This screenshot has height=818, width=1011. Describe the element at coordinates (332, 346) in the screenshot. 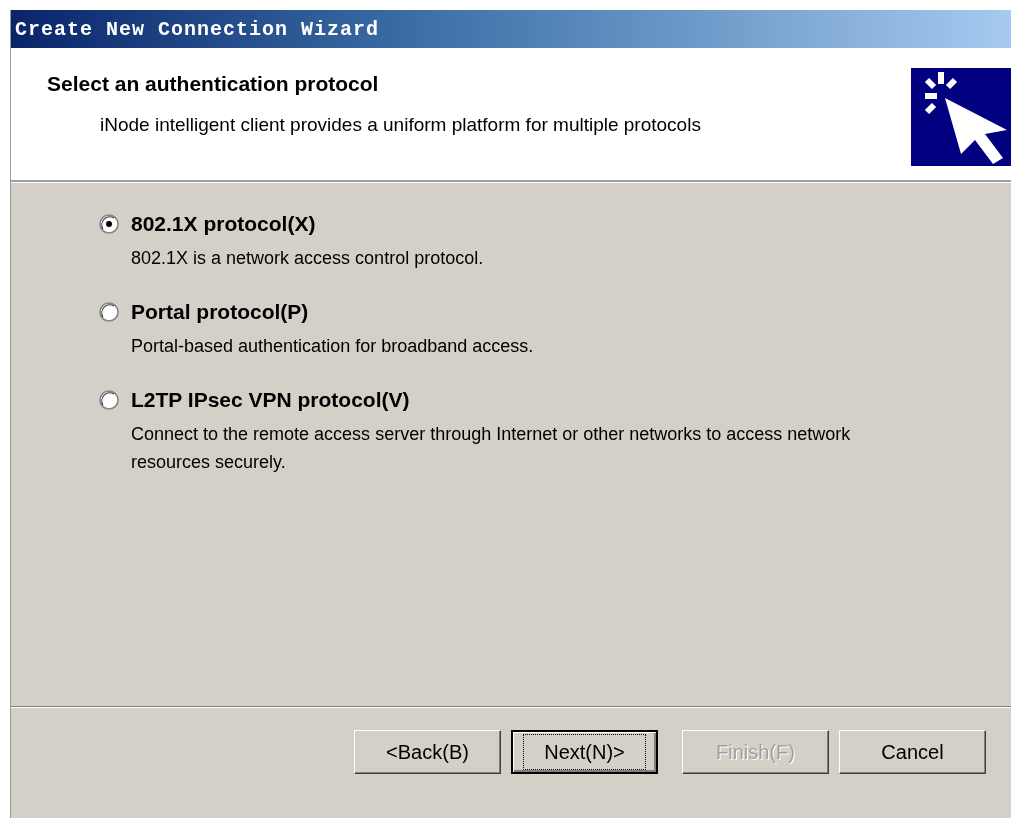

I see `option-description: Portal-based authentication for broadband access.` at that location.